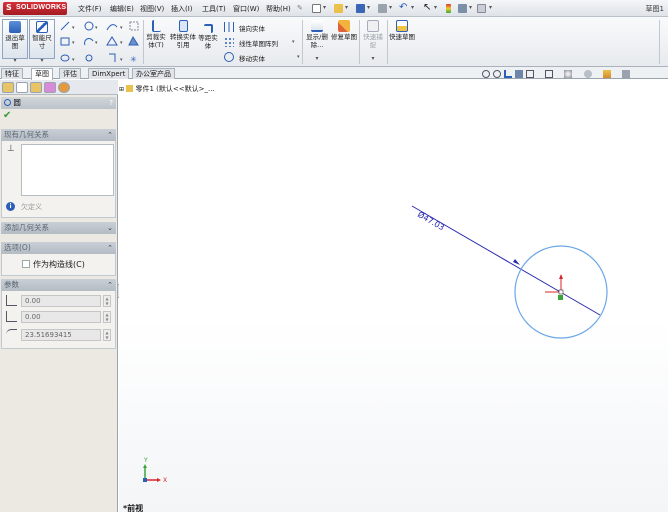 This screenshot has height=512, width=668. Describe the element at coordinates (278, 9) in the screenshot. I see `menu-help: 帮助(H)` at that location.